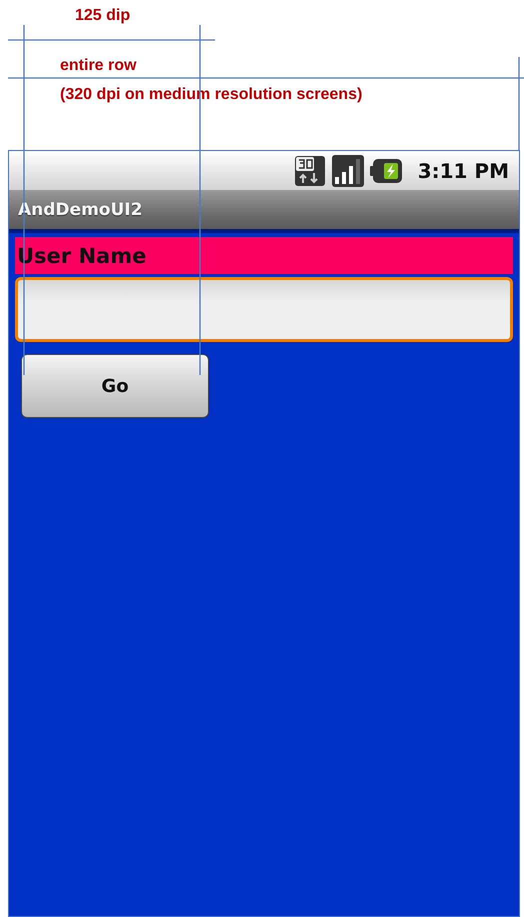 This screenshot has height=917, width=524. Describe the element at coordinates (264, 309) in the screenshot. I see `user-name-field` at that location.